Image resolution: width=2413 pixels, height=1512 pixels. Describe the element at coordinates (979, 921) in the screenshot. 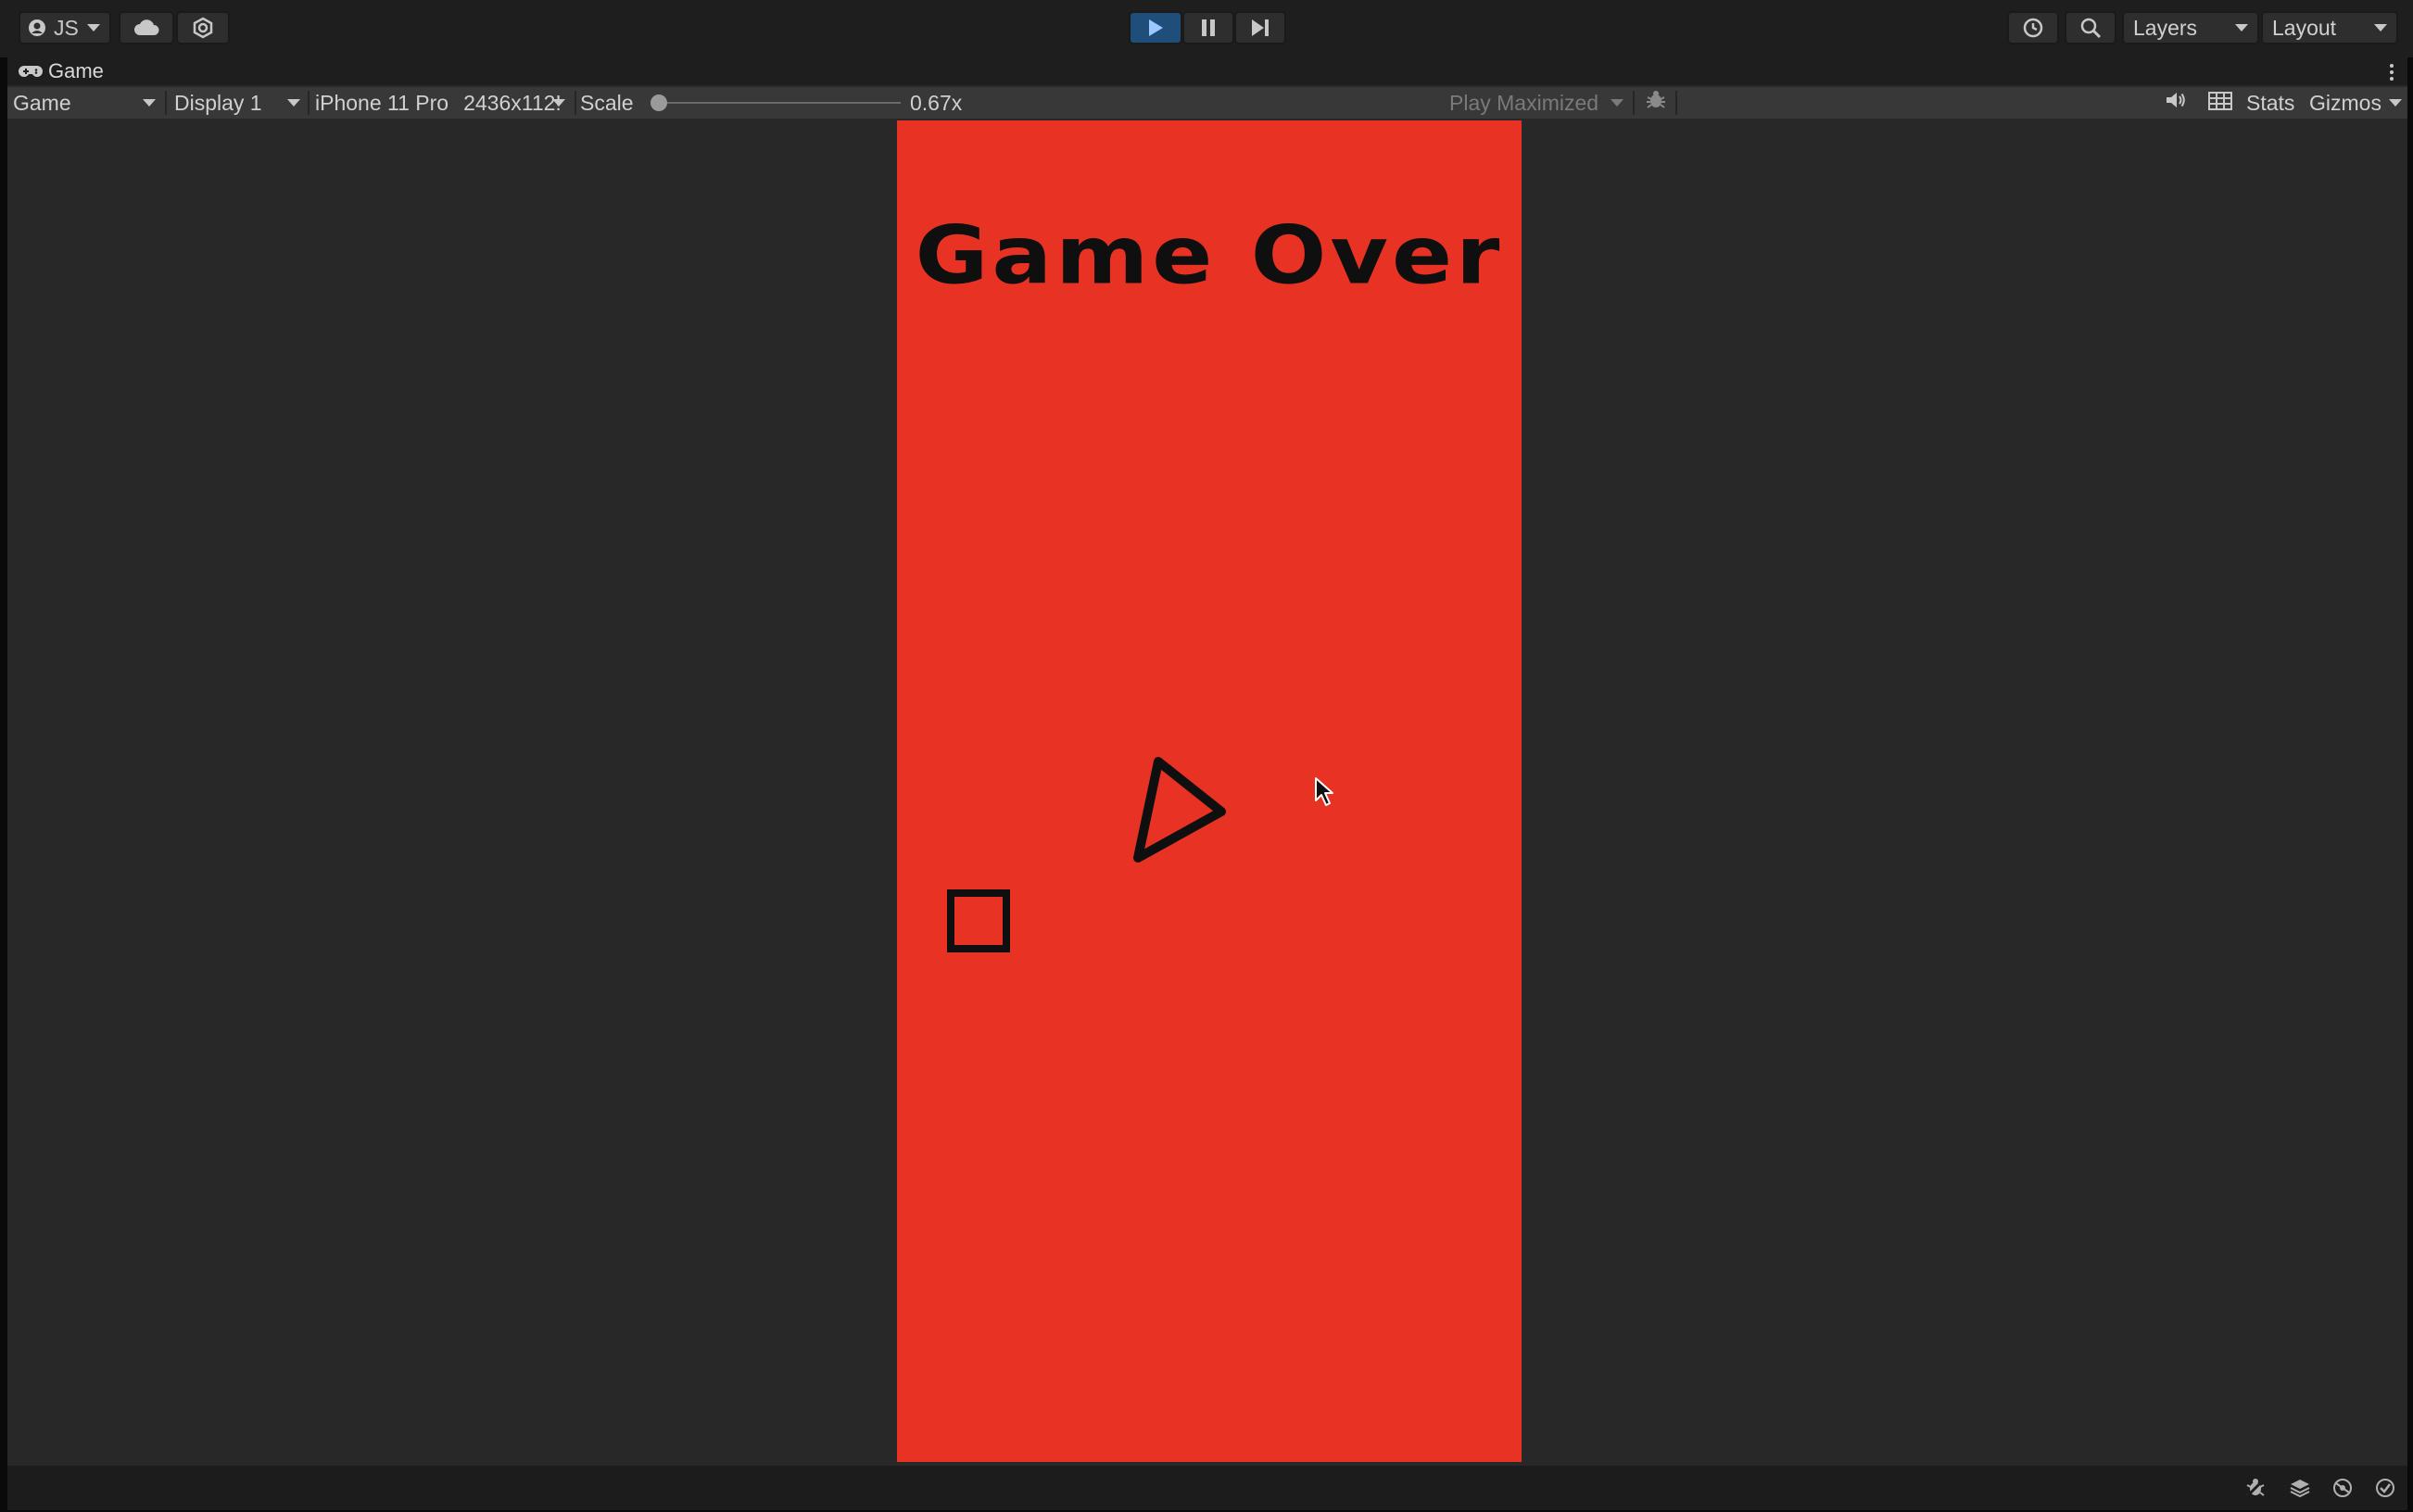

I see `stop-square-icon` at that location.